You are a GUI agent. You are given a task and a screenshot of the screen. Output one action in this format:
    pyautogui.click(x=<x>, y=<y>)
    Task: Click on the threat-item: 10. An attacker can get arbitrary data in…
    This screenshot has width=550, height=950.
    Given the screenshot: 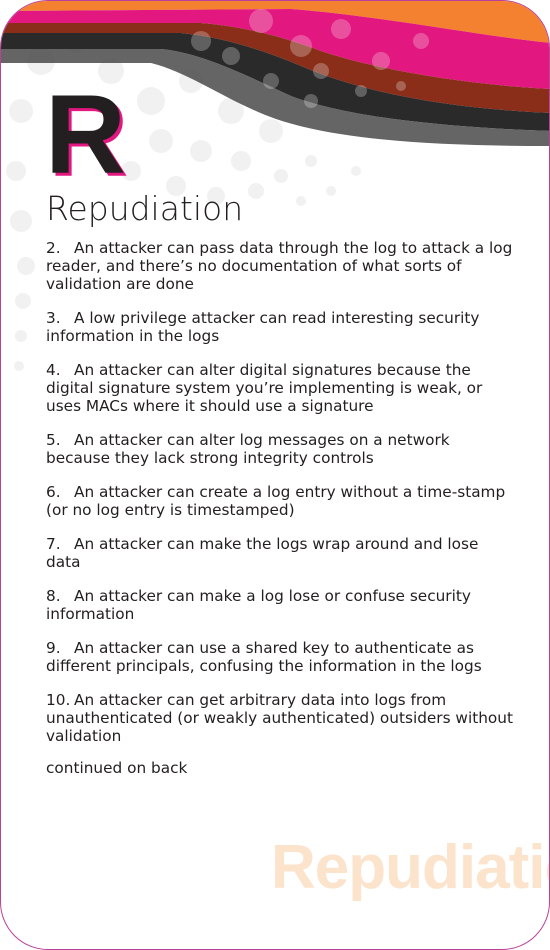 What is the action you would take?
    pyautogui.click(x=280, y=718)
    